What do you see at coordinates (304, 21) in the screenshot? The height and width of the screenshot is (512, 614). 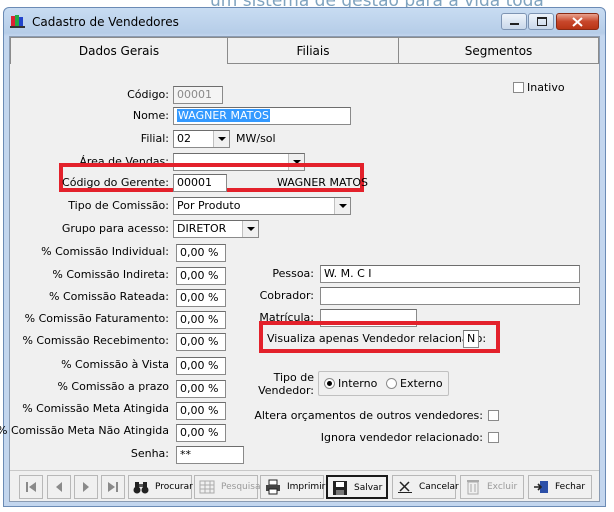 I see `title-bar: Cadastro de Vendedores` at bounding box center [304, 21].